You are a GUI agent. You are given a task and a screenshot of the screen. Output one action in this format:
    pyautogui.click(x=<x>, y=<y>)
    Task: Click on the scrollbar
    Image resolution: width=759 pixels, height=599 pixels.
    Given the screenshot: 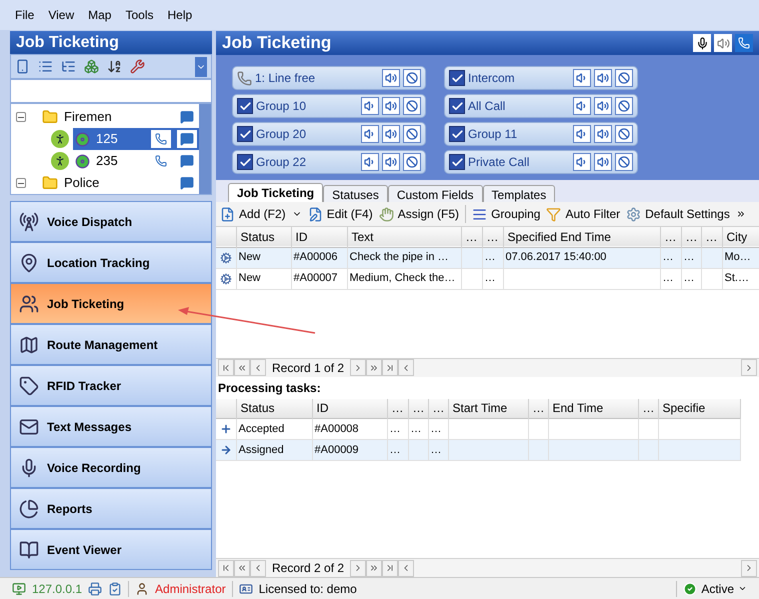 What is the action you would take?
    pyautogui.click(x=205, y=149)
    